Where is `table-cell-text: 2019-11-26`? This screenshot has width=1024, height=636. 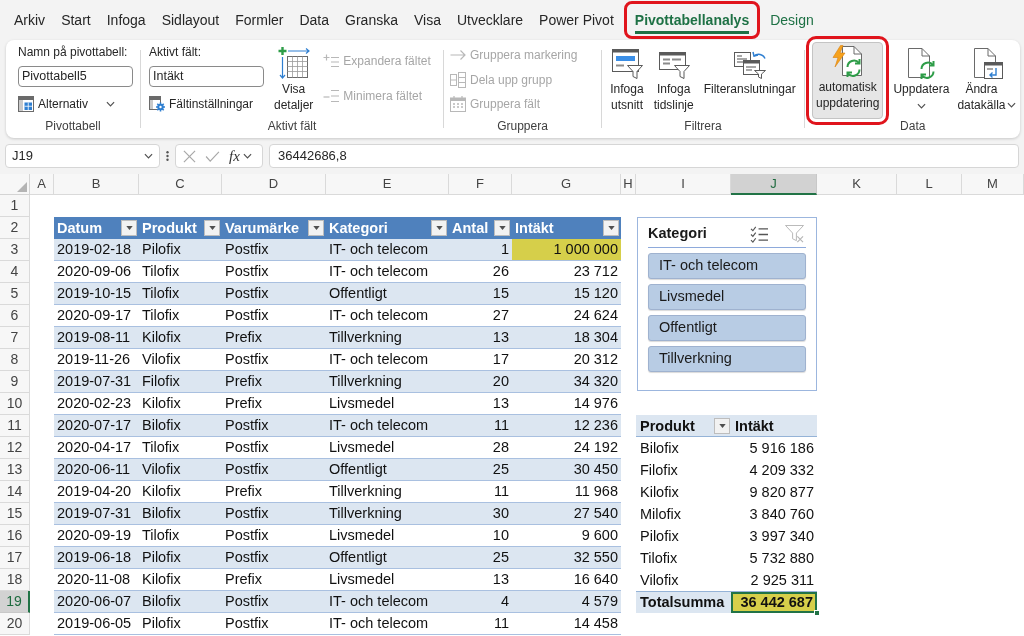 table-cell-text: 2019-11-26 is located at coordinates (94, 359).